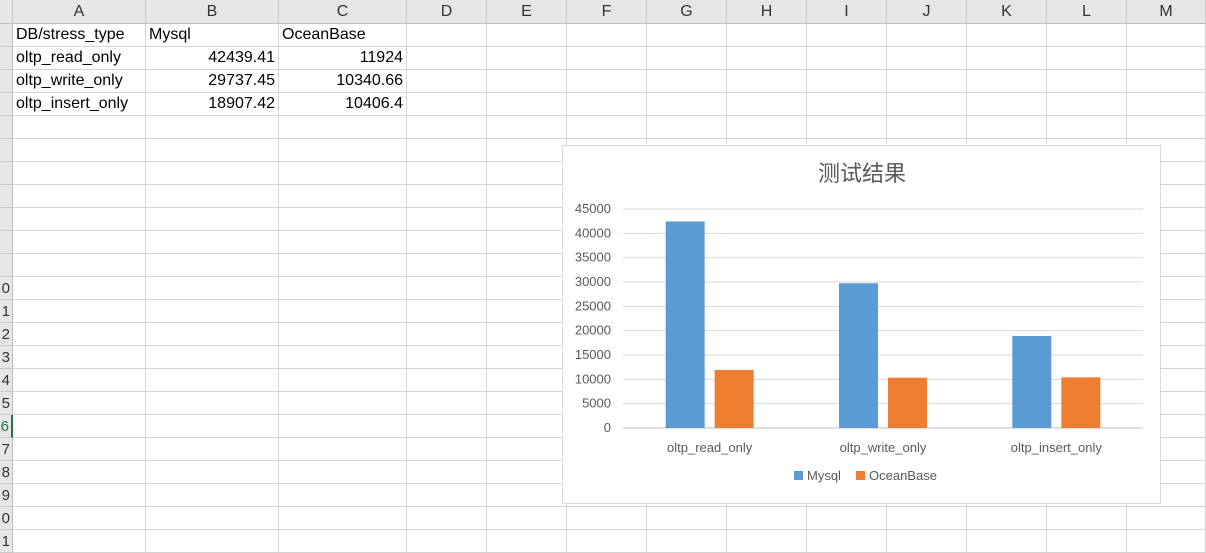  Describe the element at coordinates (343, 12) in the screenshot. I see `column-header-c: C` at that location.